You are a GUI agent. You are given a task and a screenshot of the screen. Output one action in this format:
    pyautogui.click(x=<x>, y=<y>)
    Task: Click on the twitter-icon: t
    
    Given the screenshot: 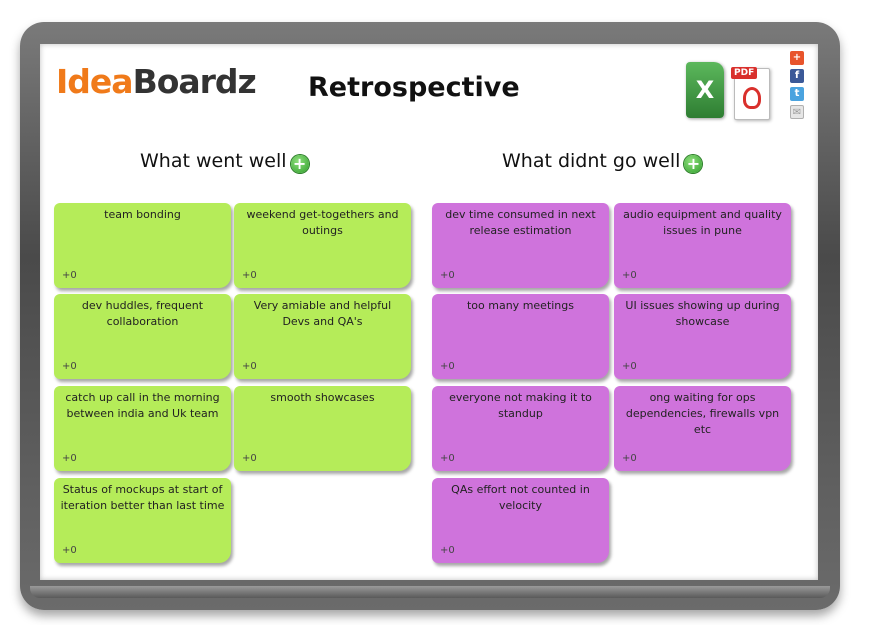 What is the action you would take?
    pyautogui.click(x=797, y=94)
    